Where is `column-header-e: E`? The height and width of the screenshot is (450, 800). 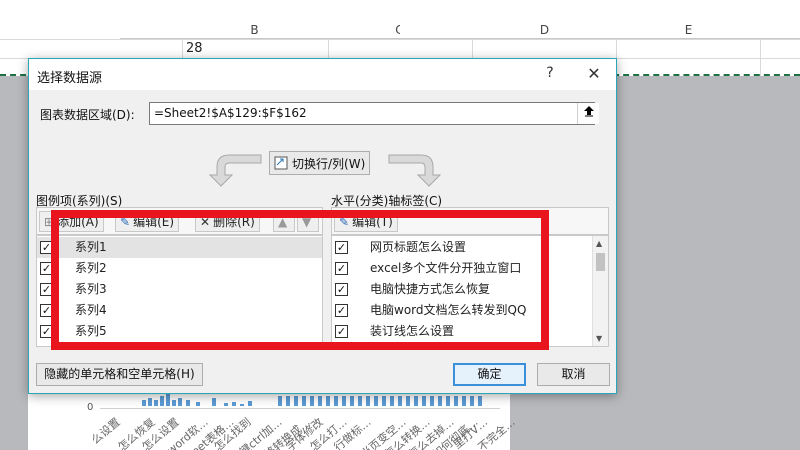
column-header-e: E is located at coordinates (680, 30).